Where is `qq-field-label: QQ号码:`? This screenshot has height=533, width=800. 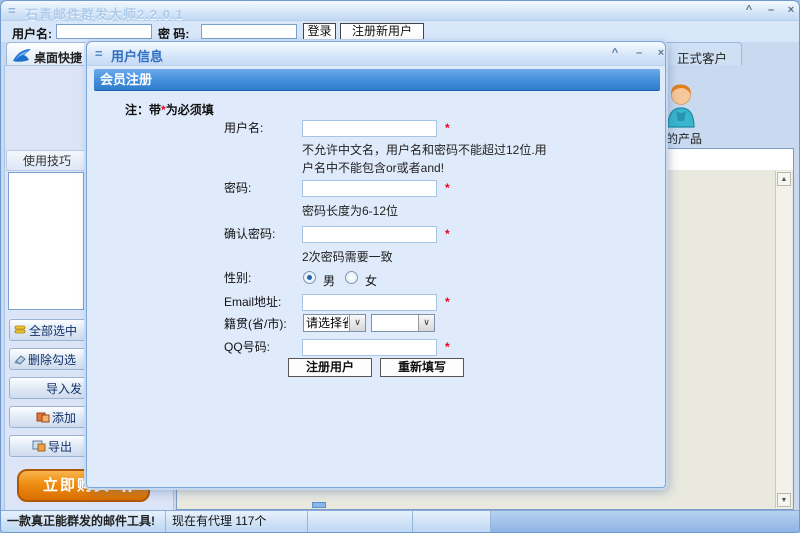 qq-field-label: QQ号码: is located at coordinates (247, 347).